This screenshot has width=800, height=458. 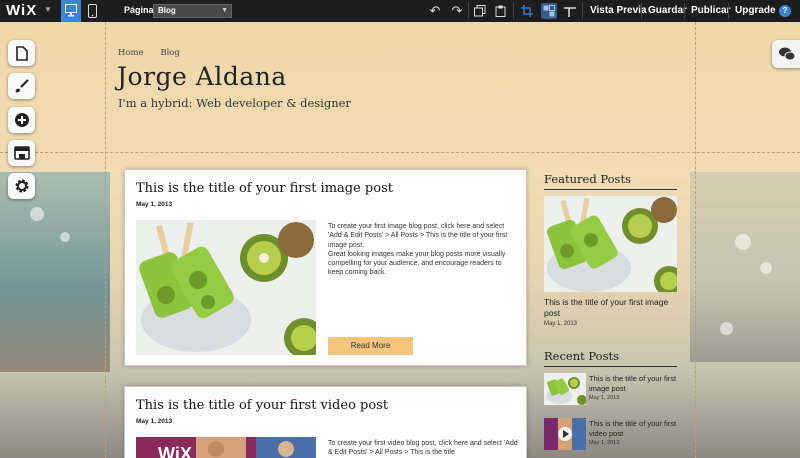 I want to click on pages-icon, so click(x=21, y=53).